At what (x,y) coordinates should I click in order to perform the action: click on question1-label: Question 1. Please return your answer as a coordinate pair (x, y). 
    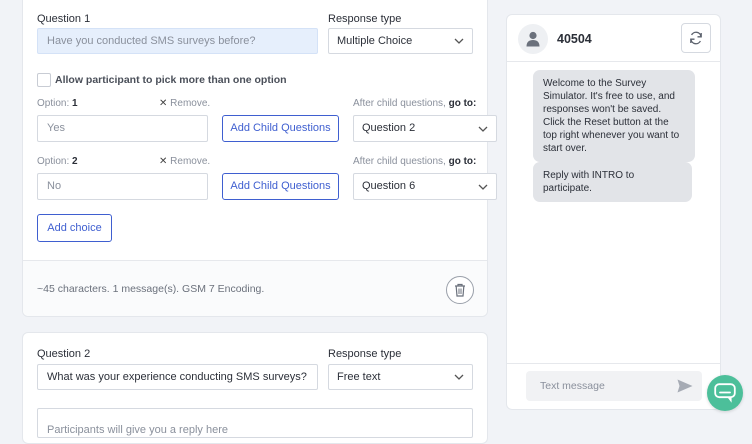
    Looking at the image, I should click on (64, 19).